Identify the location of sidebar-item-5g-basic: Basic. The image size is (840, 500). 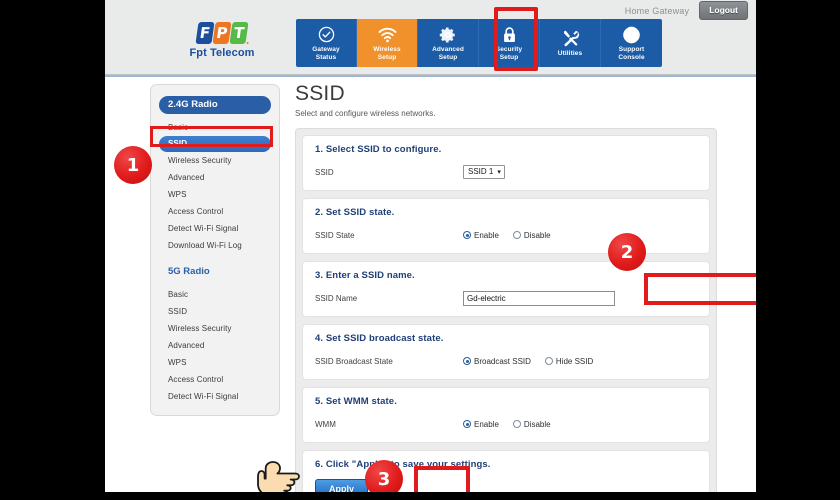
(215, 294).